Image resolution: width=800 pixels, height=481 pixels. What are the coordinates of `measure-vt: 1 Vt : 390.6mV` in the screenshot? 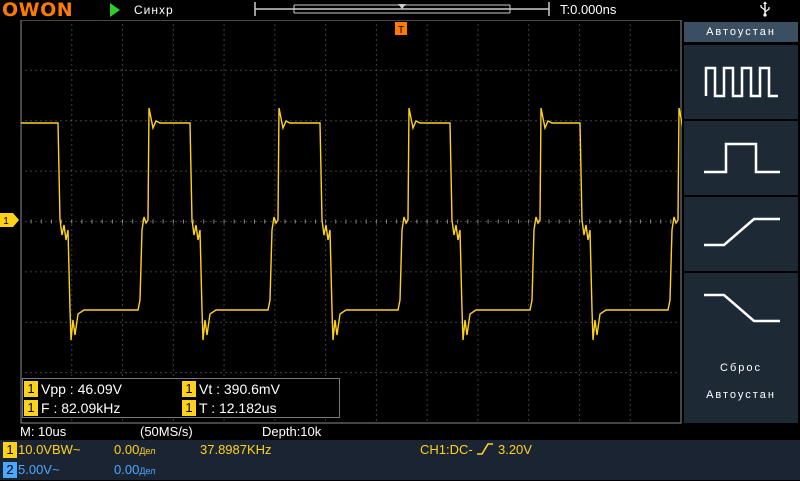 It's located at (231, 389).